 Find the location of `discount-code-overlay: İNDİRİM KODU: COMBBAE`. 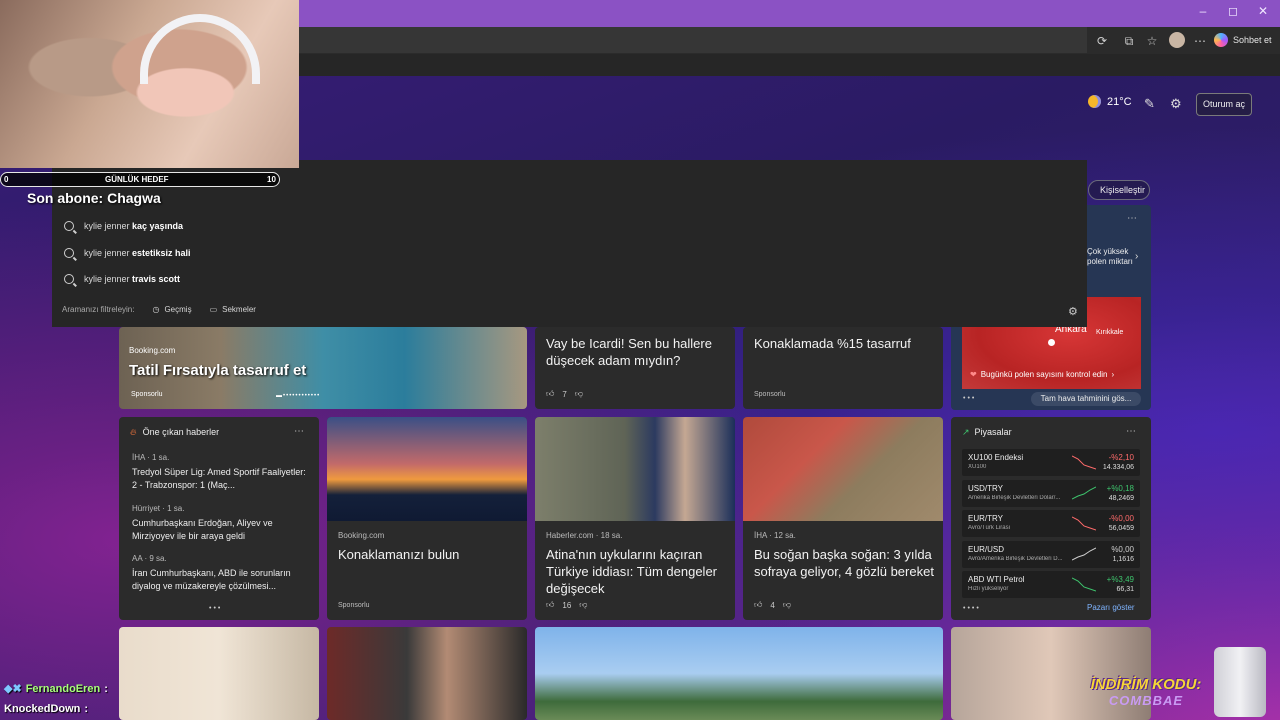

discount-code-overlay: İNDİRİM KODU: COMBBAE is located at coordinates (1146, 692).